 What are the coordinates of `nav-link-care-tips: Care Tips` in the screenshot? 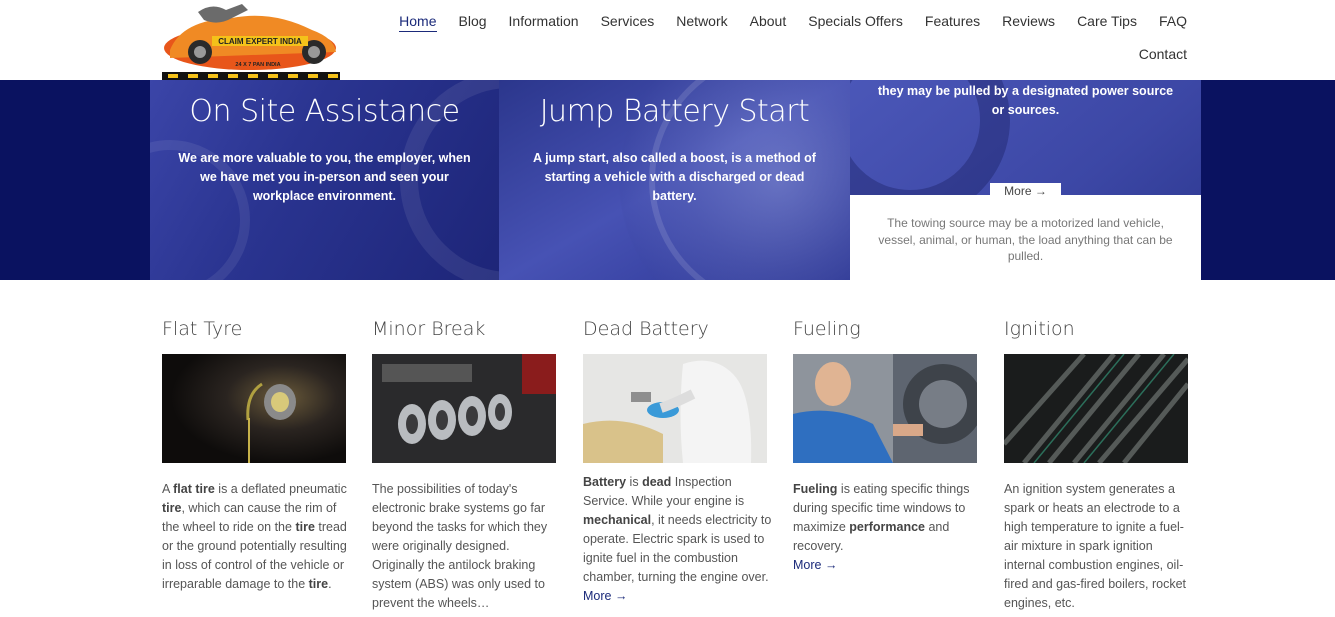 It's located at (1107, 21).